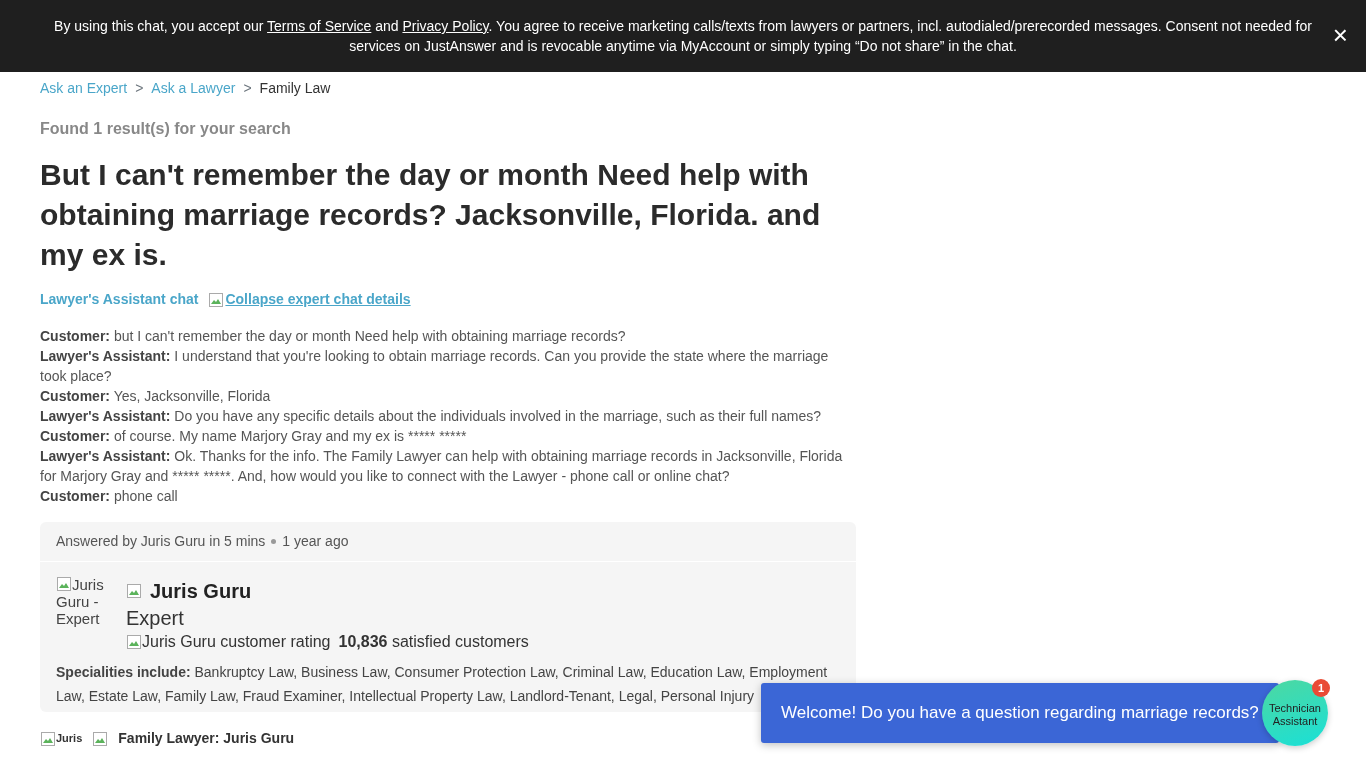 The width and height of the screenshot is (1366, 768). I want to click on chat-message: Customer: of course. My name Marjory Gray and my ex is ***** *****, so click(254, 436).